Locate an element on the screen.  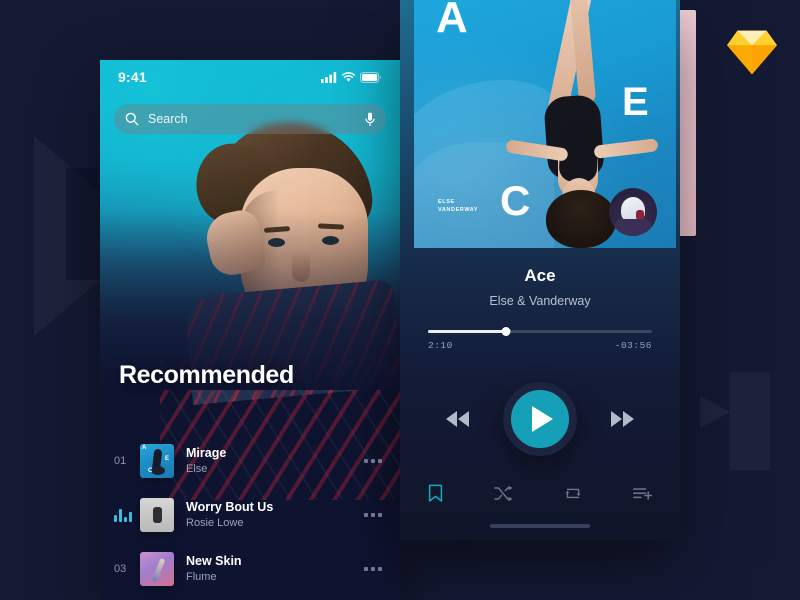
track-meta: New Skin Flume is located at coordinates (271, 569).